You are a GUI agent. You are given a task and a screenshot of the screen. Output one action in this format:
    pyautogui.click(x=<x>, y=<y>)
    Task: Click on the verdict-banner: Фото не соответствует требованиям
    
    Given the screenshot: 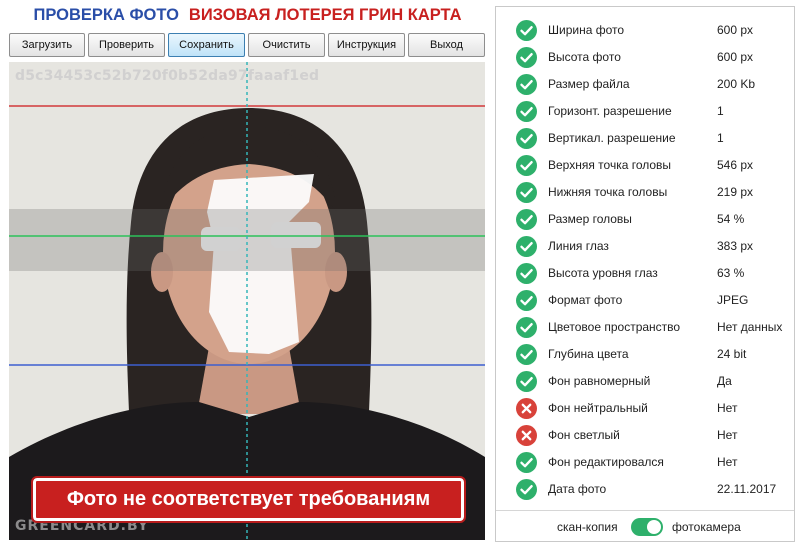 What is the action you would take?
    pyautogui.click(x=248, y=499)
    